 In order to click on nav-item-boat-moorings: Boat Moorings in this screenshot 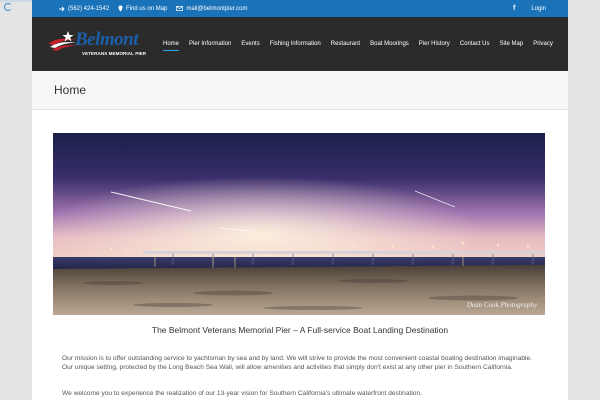, I will do `click(389, 44)`.